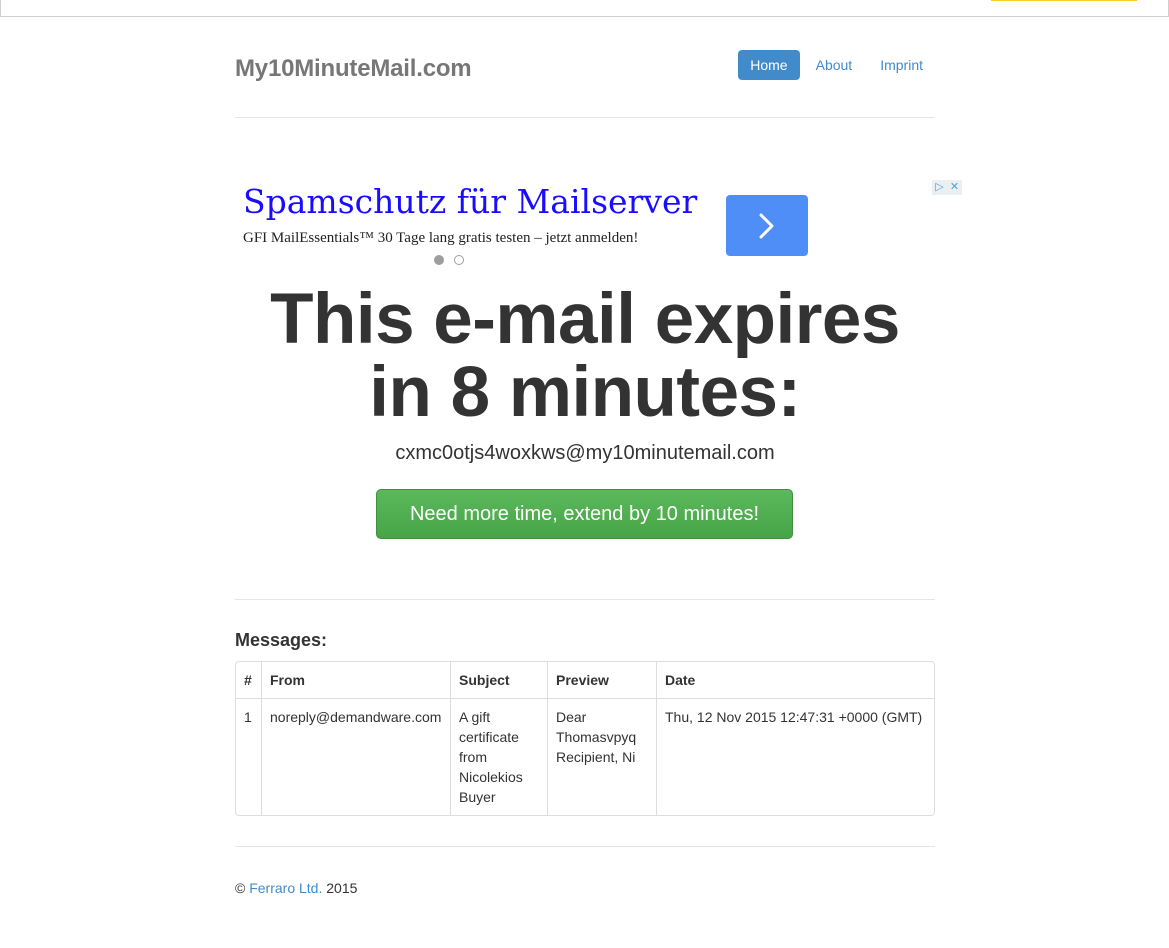 The width and height of the screenshot is (1169, 948). What do you see at coordinates (498, 757) in the screenshot?
I see `message-subject: A gift certificate from Nicolekios Buyer` at bounding box center [498, 757].